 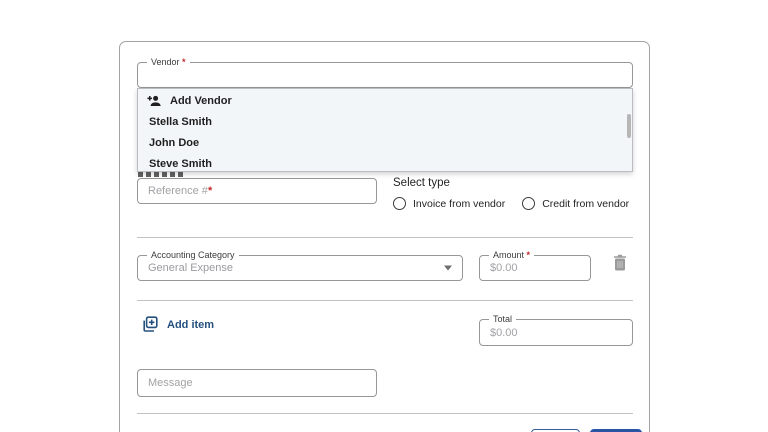 I want to click on total-input: Total $0.00, so click(x=556, y=330).